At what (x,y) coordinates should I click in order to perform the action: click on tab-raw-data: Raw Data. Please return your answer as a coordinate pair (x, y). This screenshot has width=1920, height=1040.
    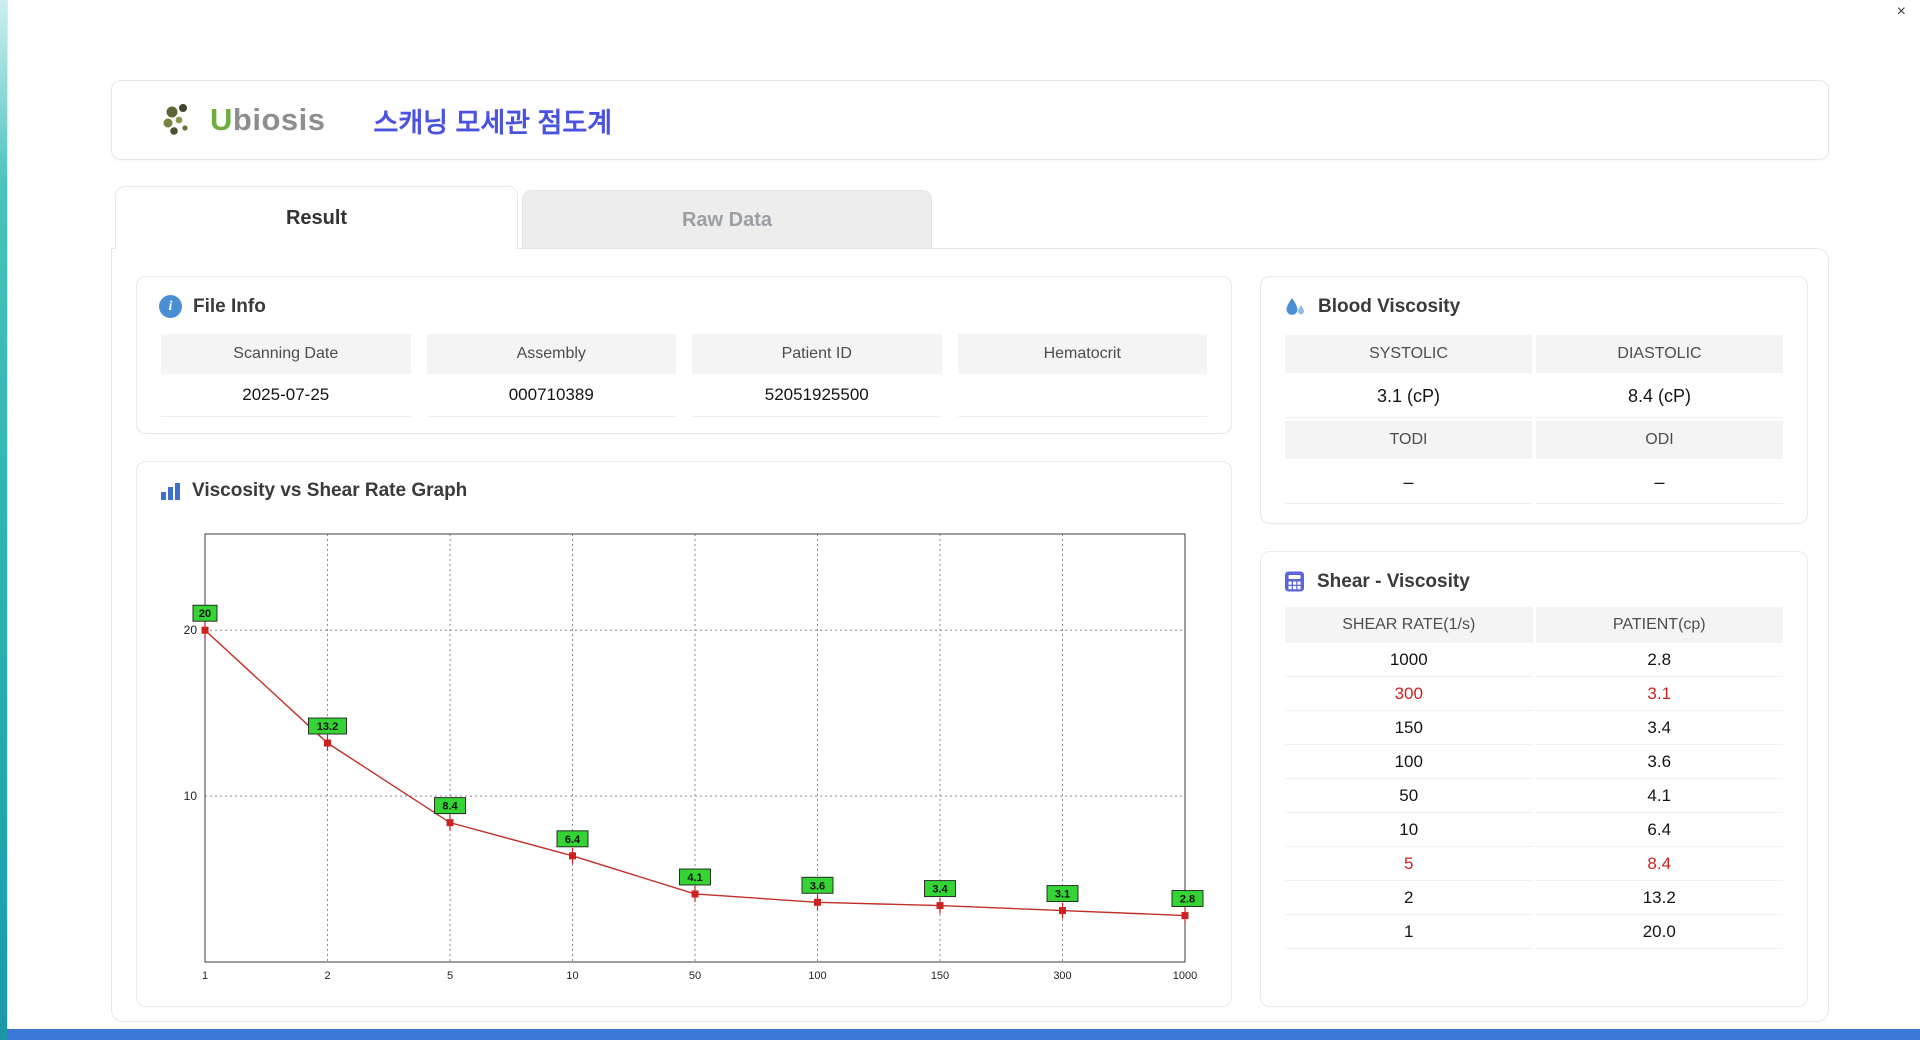
    Looking at the image, I should click on (727, 219).